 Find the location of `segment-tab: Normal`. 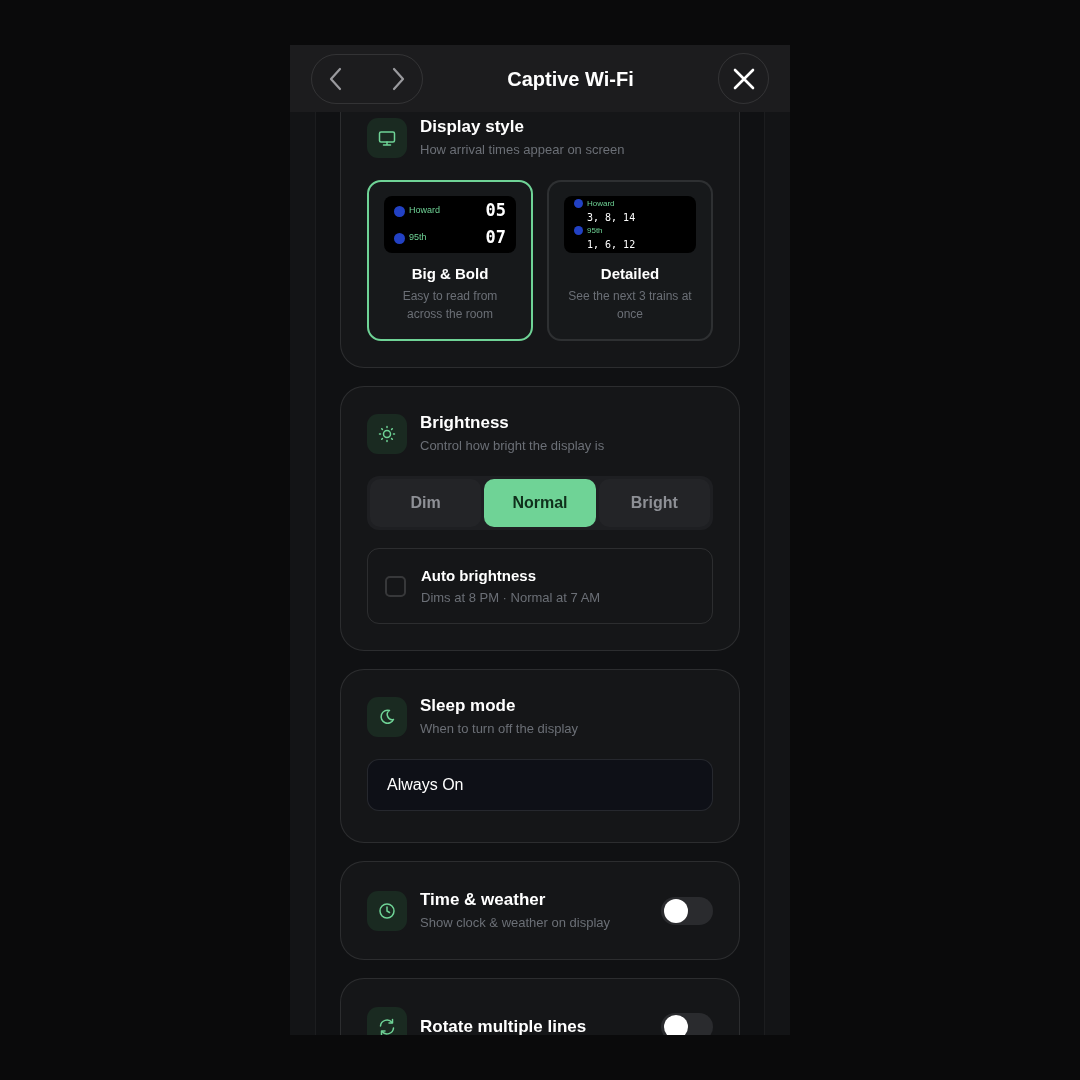

segment-tab: Normal is located at coordinates (540, 503).